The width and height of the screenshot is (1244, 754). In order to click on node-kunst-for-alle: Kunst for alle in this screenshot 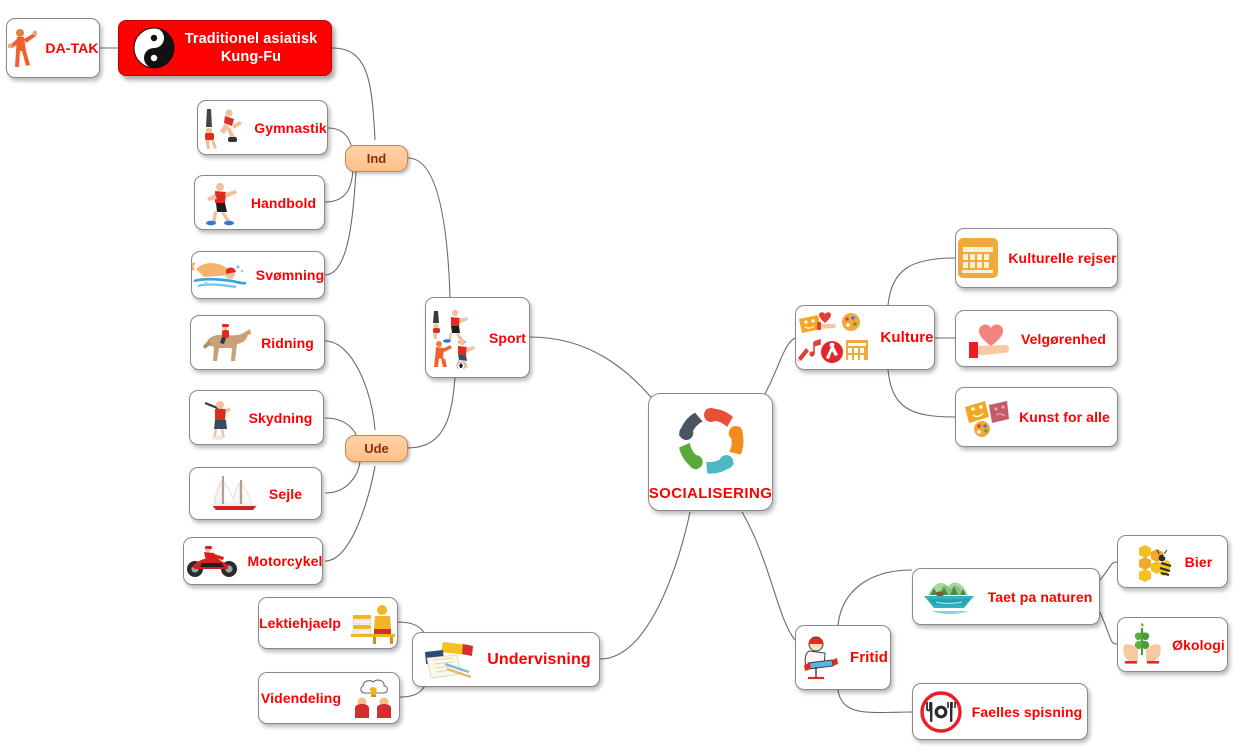, I will do `click(1036, 417)`.